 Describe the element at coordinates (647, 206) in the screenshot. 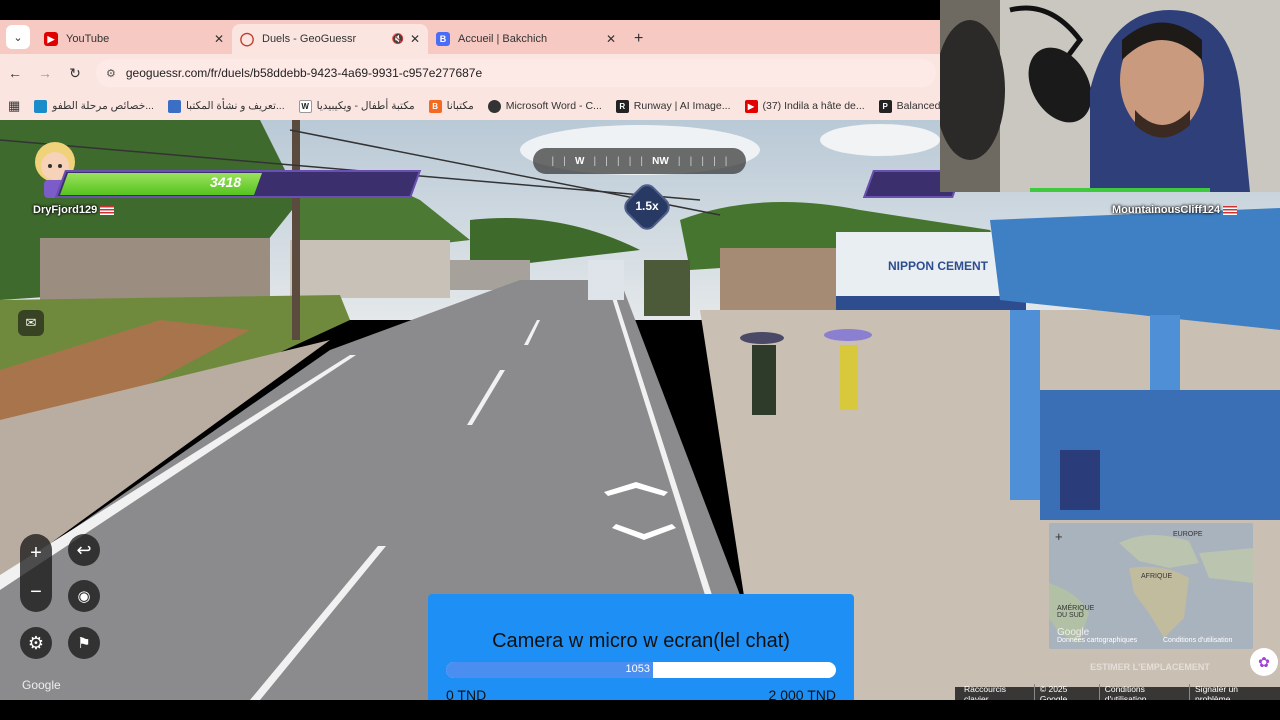

I see `multiplier-label: 1.5x` at that location.